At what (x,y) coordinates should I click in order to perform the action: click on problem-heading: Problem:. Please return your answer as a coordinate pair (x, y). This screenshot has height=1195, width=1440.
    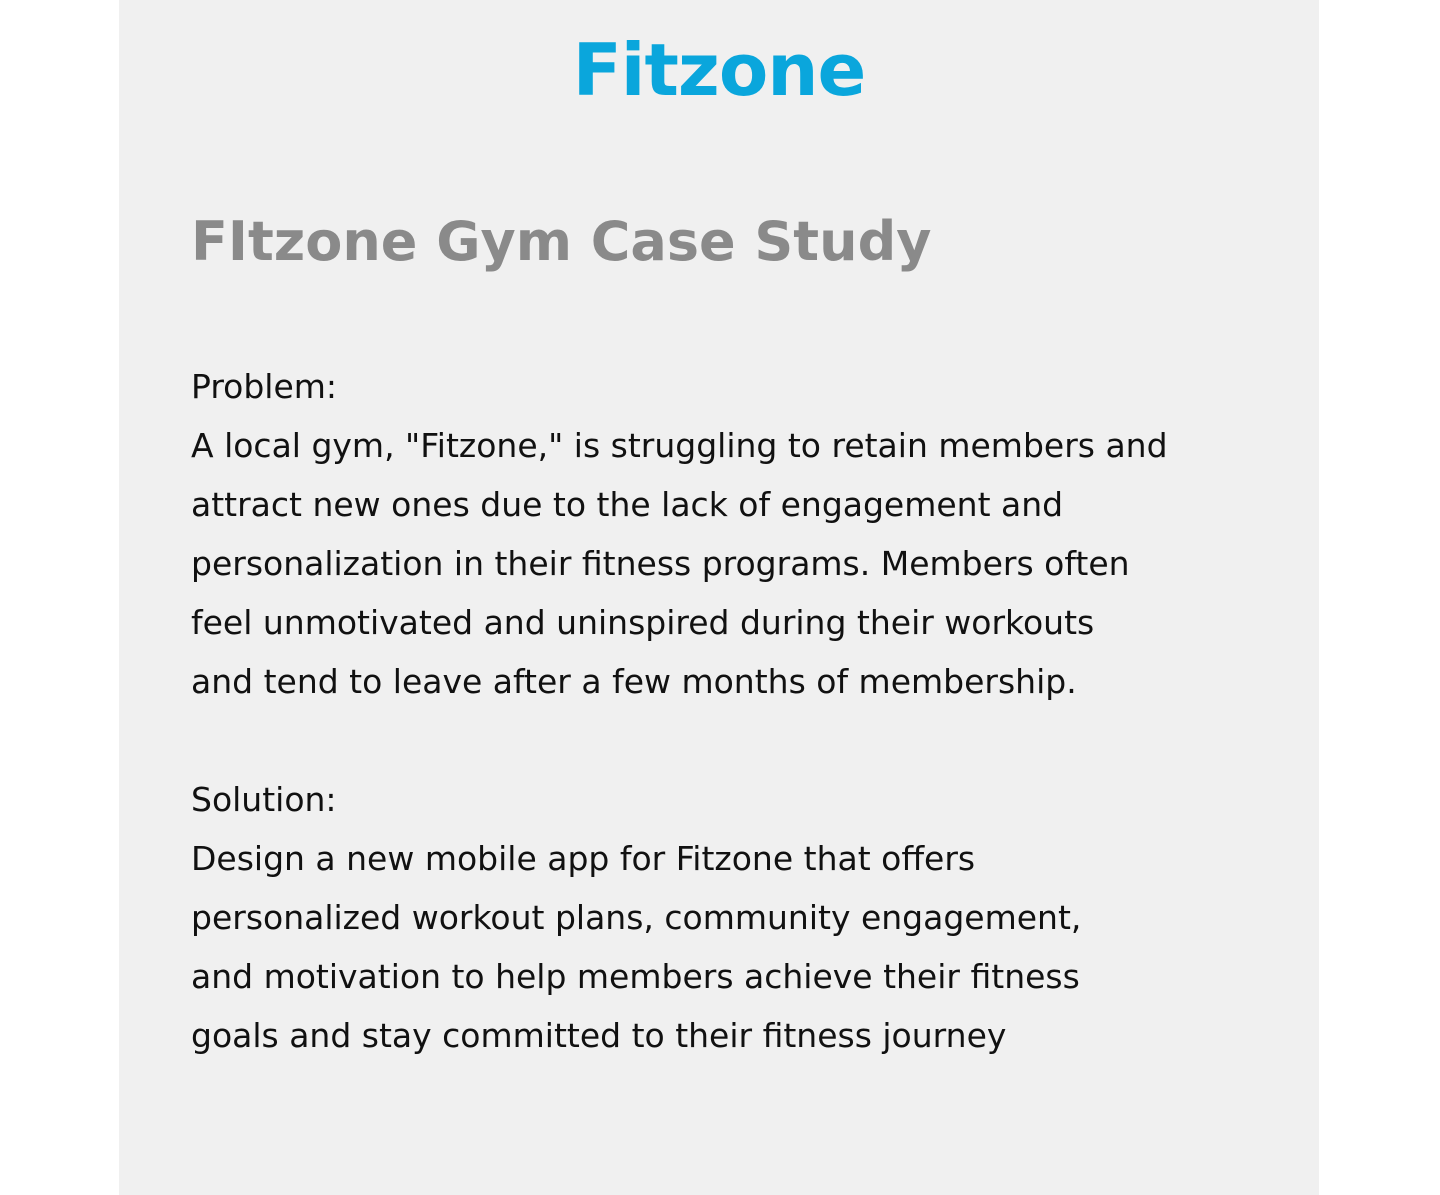
    Looking at the image, I should click on (264, 386).